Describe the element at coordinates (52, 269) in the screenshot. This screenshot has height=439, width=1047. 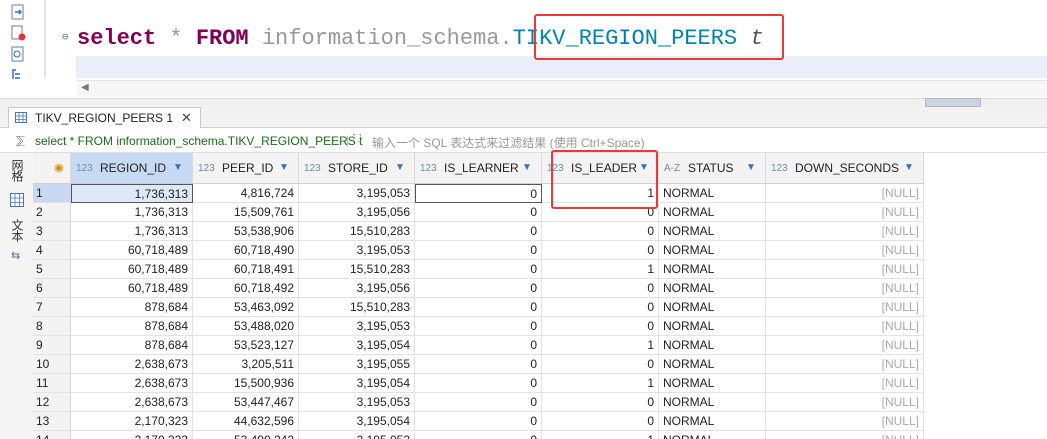
I see `row-number: 5` at that location.